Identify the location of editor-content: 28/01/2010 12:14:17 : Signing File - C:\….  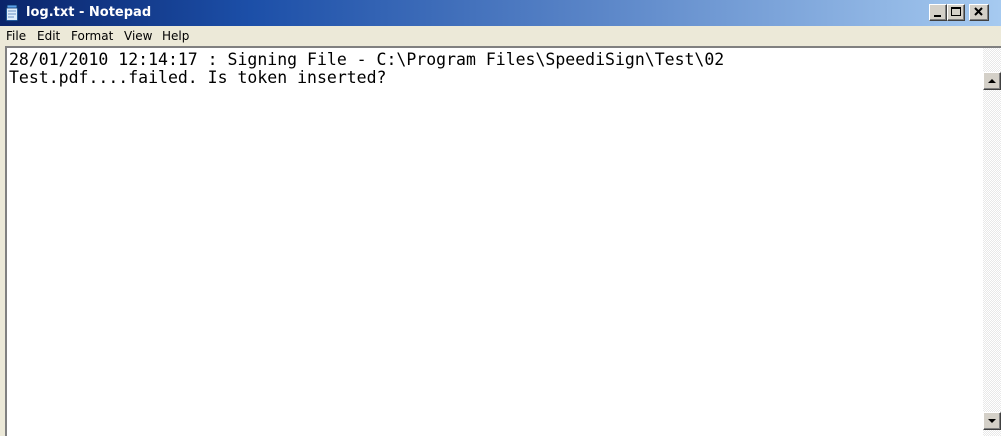
(489, 69).